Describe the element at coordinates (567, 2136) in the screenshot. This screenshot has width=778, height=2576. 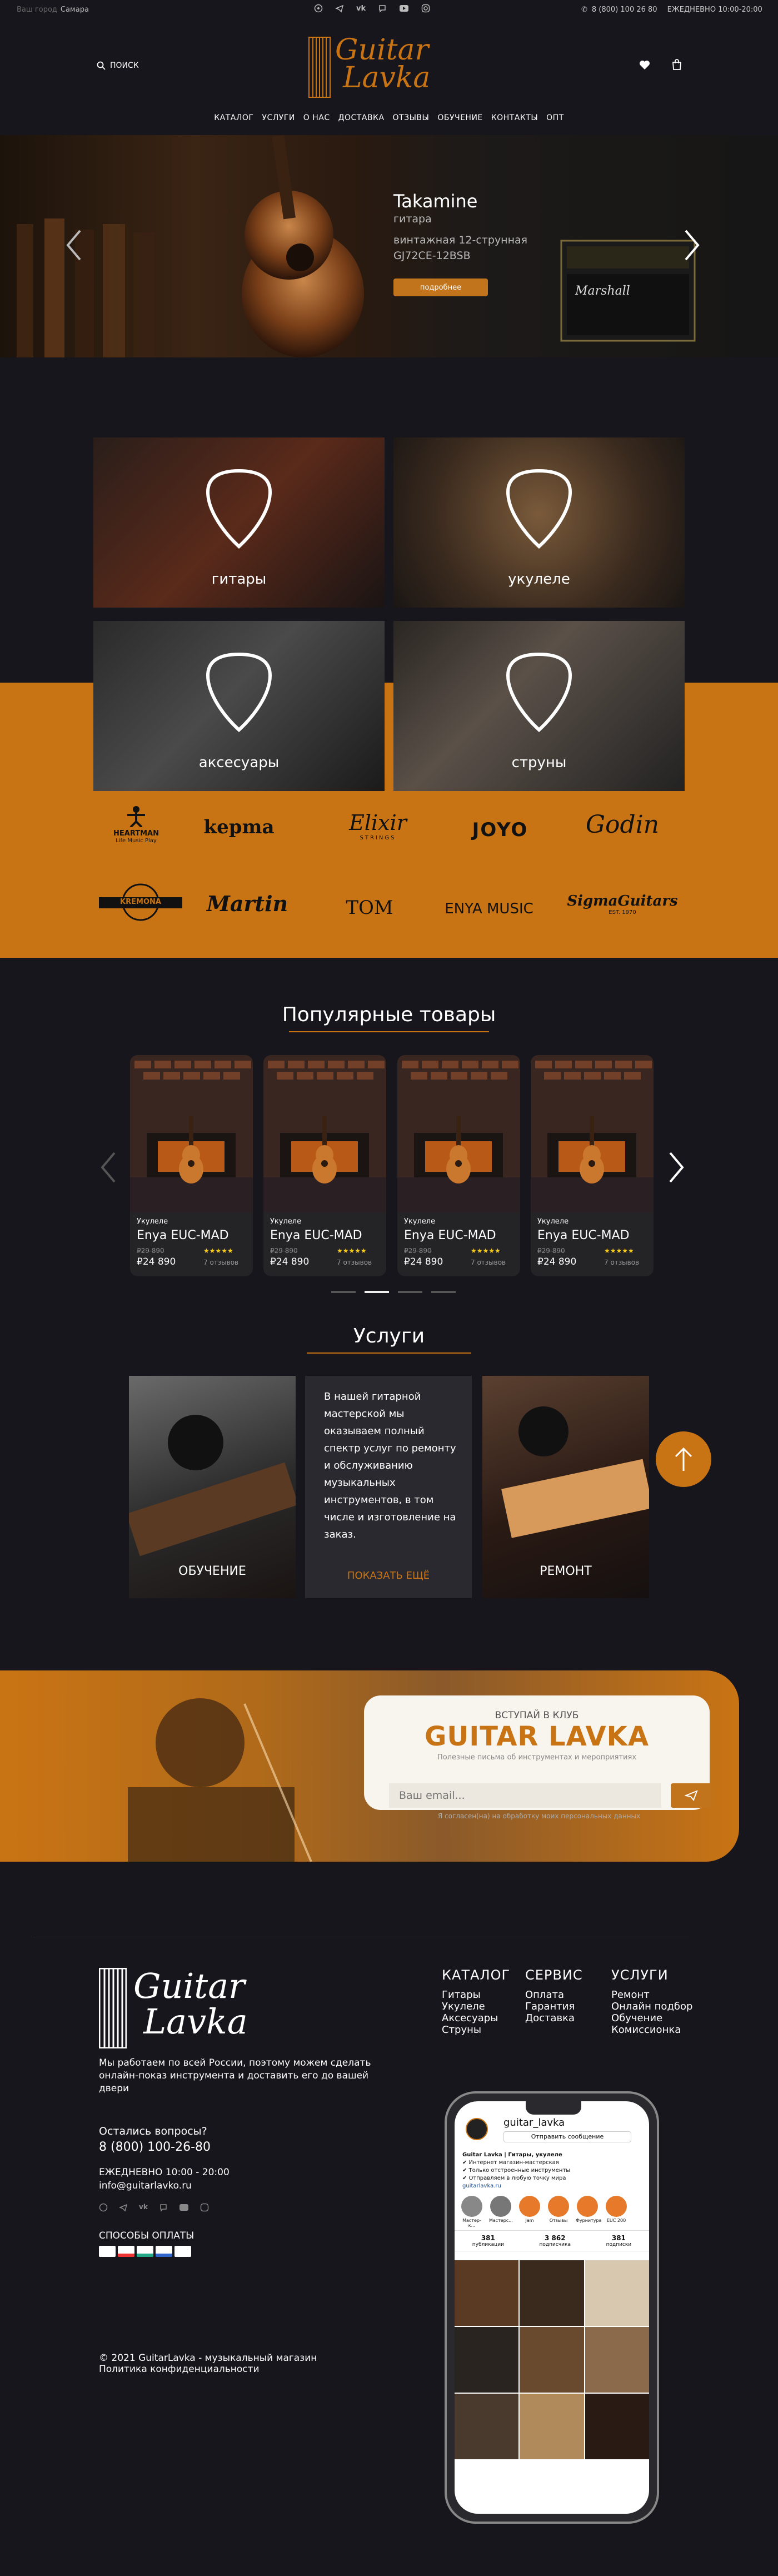
I see `send-message-button: Отправить сообщение` at that location.